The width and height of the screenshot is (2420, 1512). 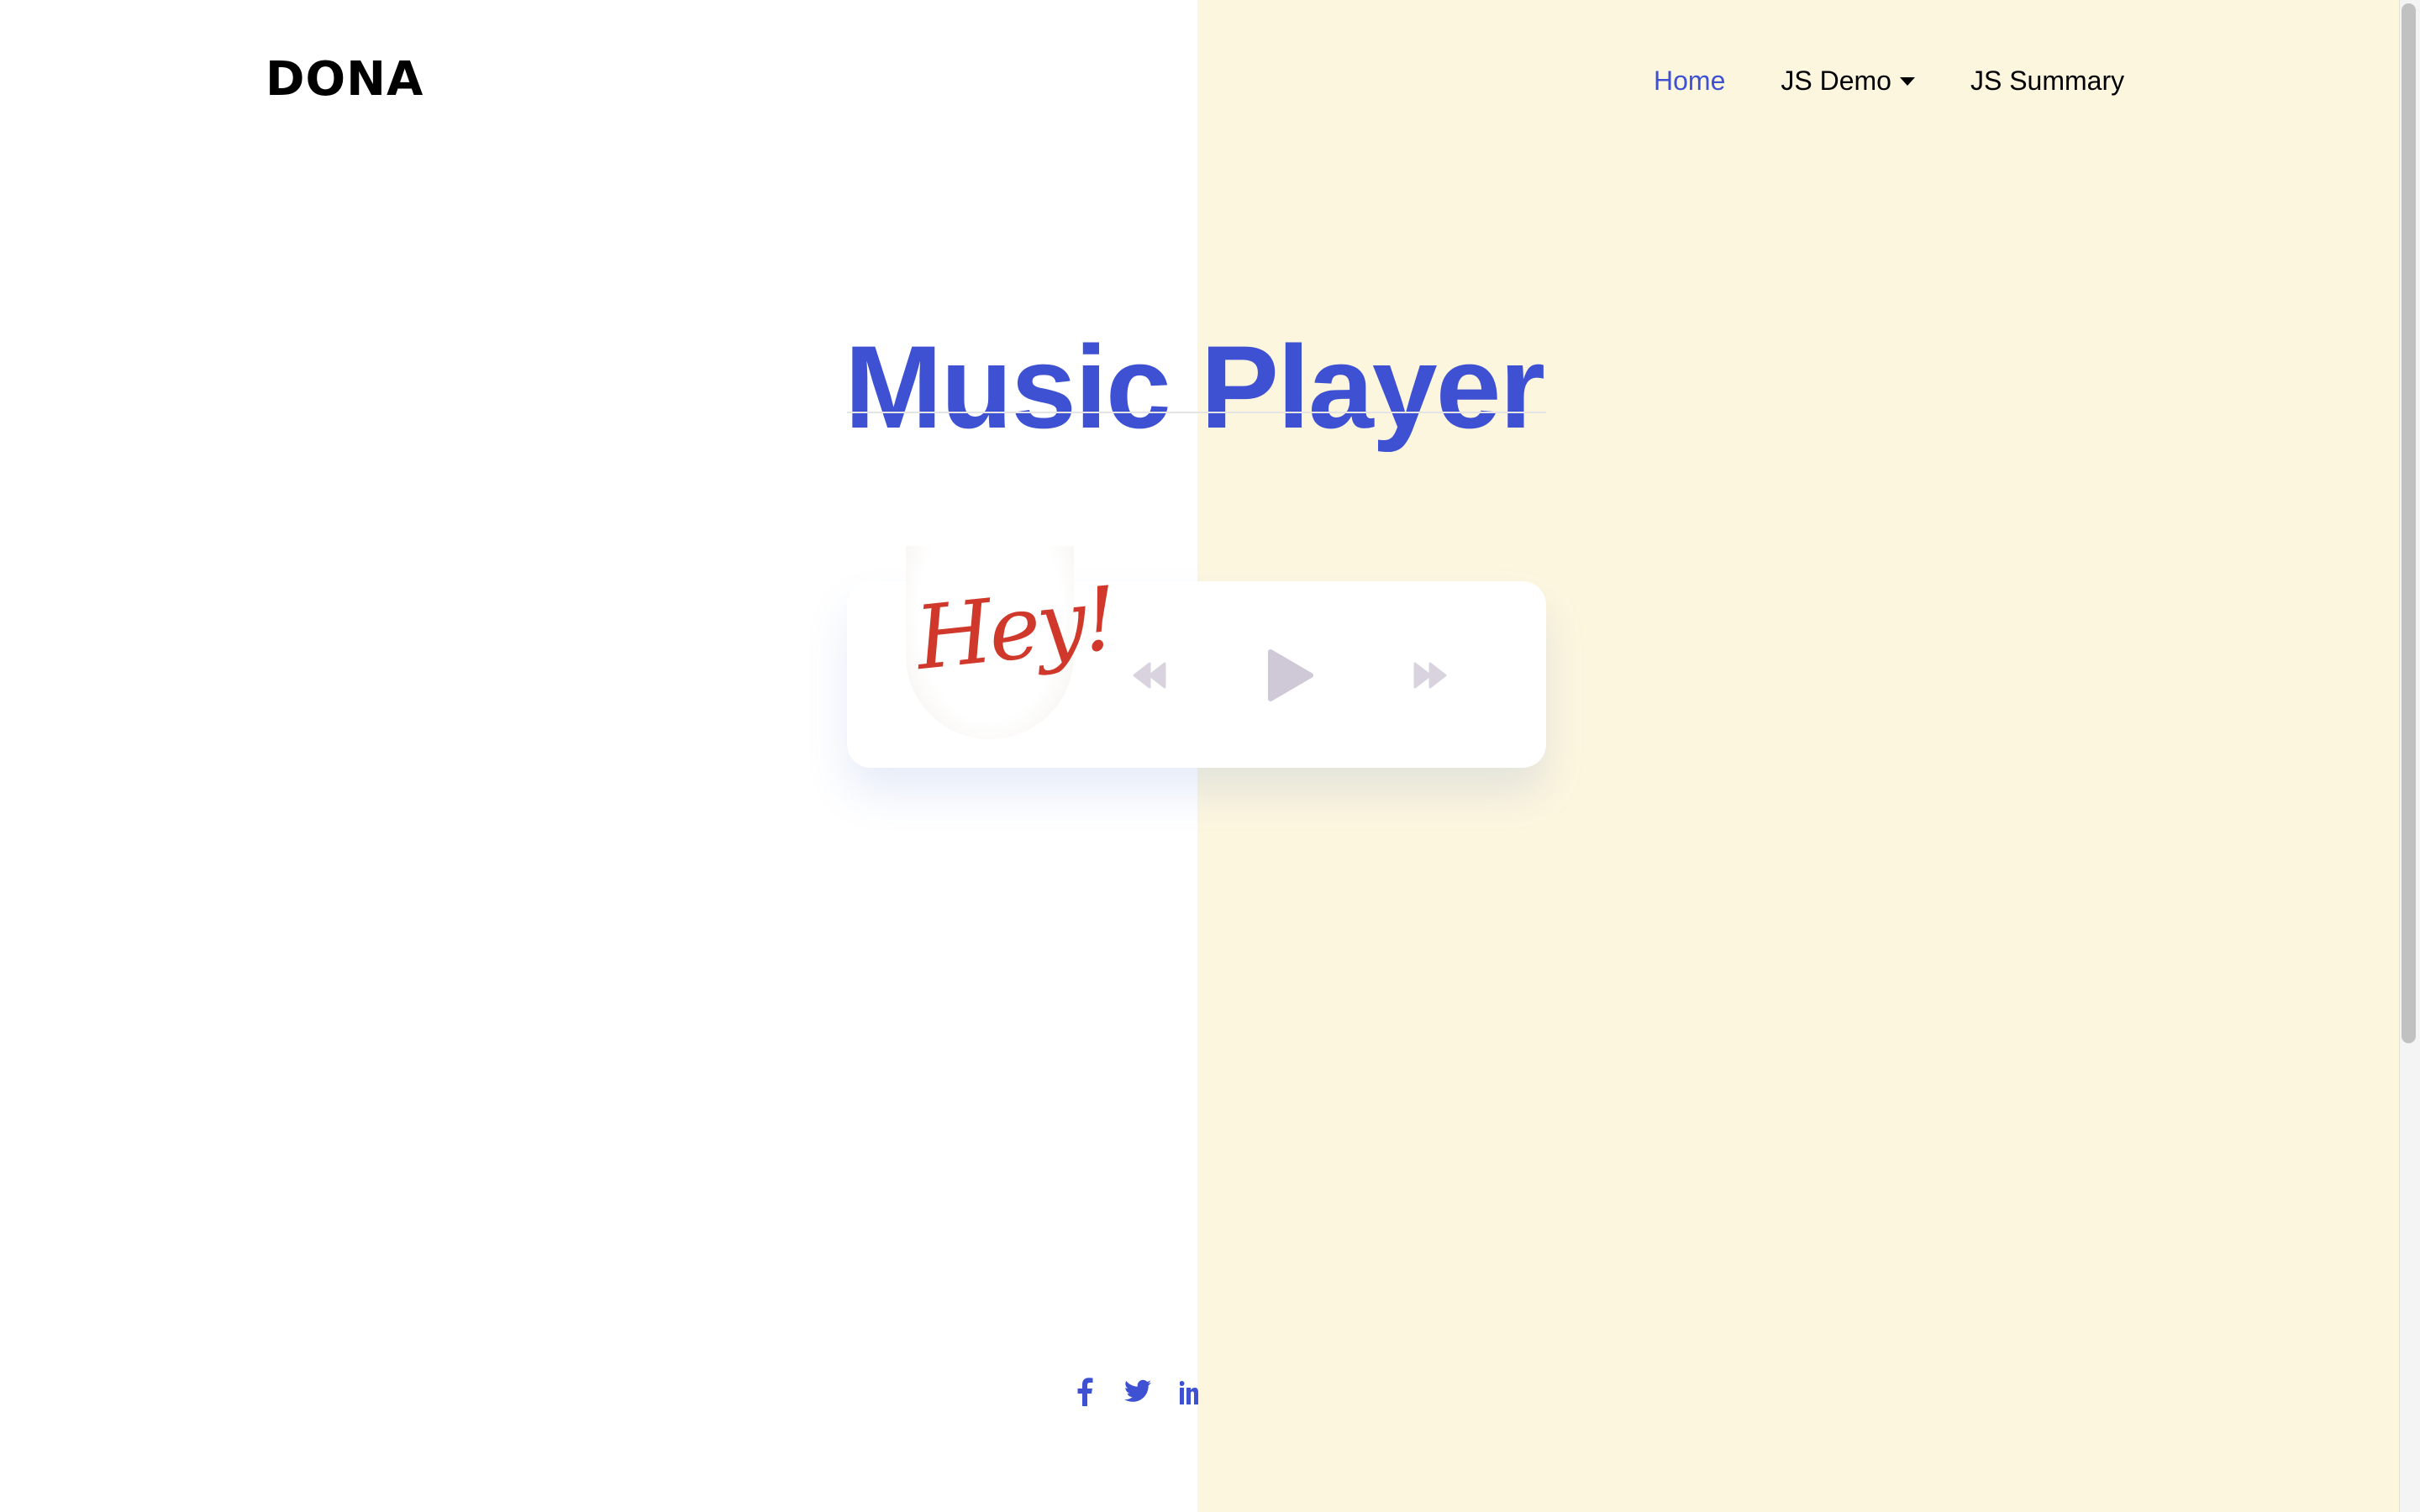 I want to click on linkedin-icon, so click(x=1189, y=1392).